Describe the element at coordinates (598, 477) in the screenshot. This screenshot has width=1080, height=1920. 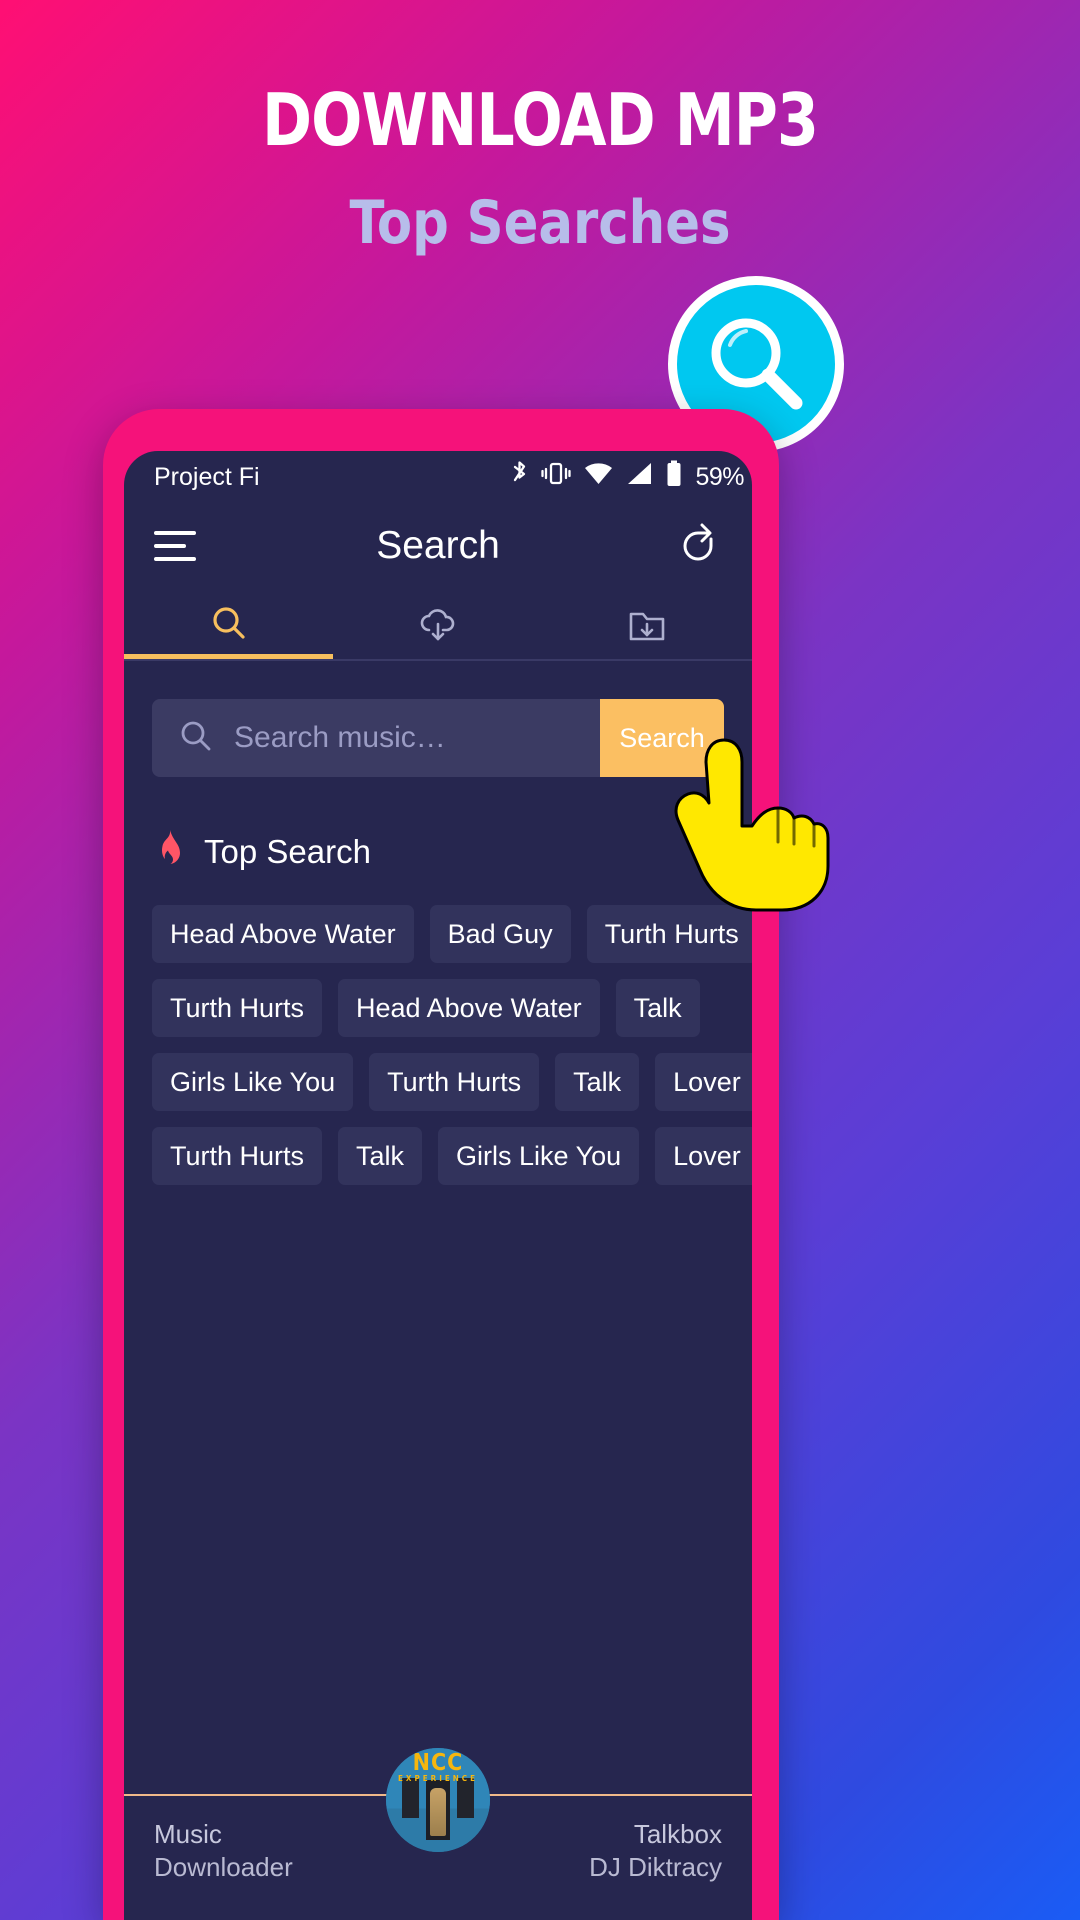
I see `wifi-icon` at that location.